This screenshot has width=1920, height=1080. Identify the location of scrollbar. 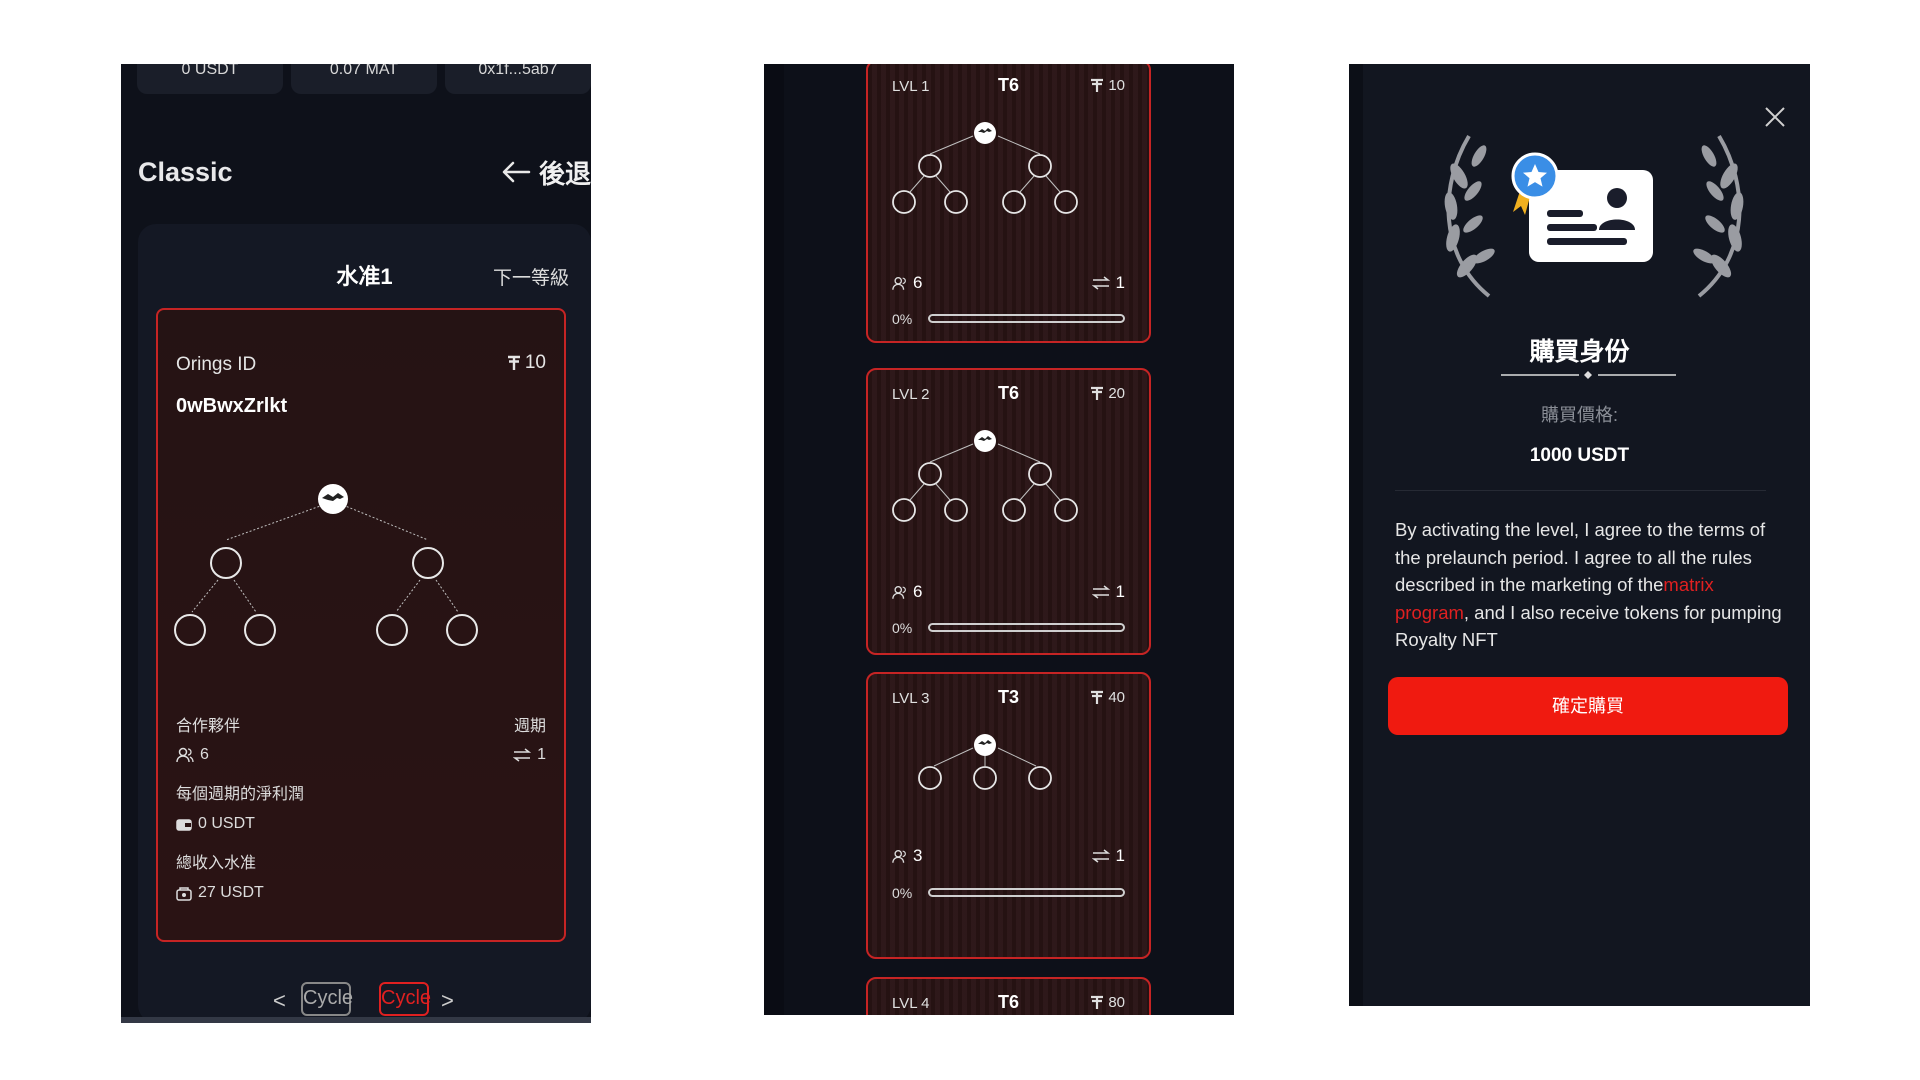
(356, 1020).